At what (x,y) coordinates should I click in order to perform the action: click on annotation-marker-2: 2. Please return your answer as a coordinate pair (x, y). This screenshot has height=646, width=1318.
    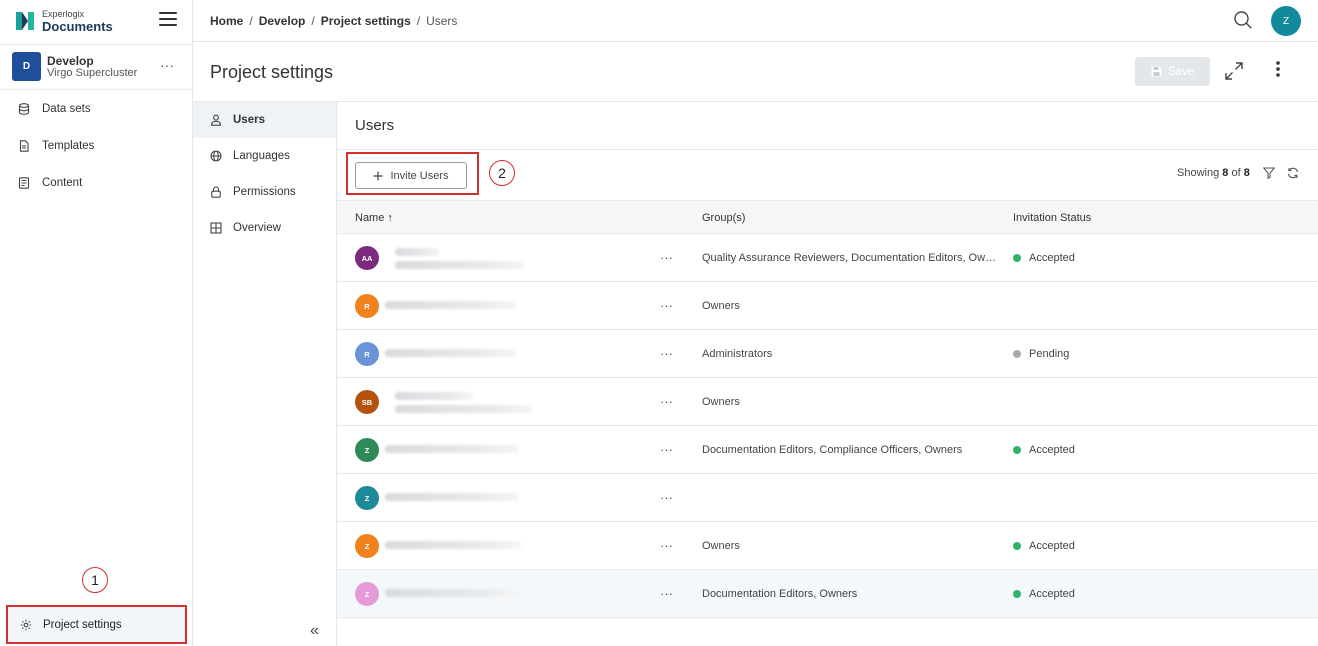
    Looking at the image, I should click on (502, 173).